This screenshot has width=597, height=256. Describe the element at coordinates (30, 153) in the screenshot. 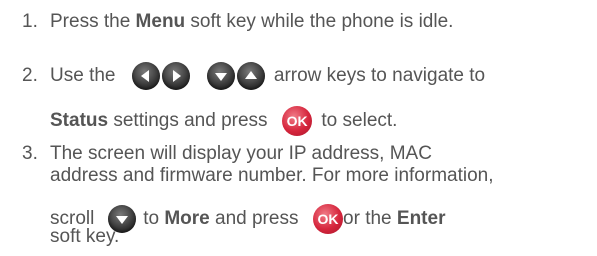

I see `step-number: 3.` at that location.